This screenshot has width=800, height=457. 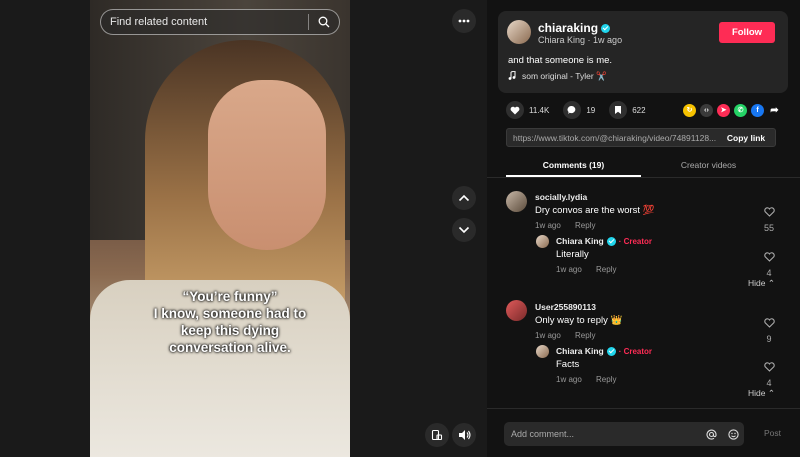 I want to click on related-search-bar: Find related content, so click(x=220, y=22).